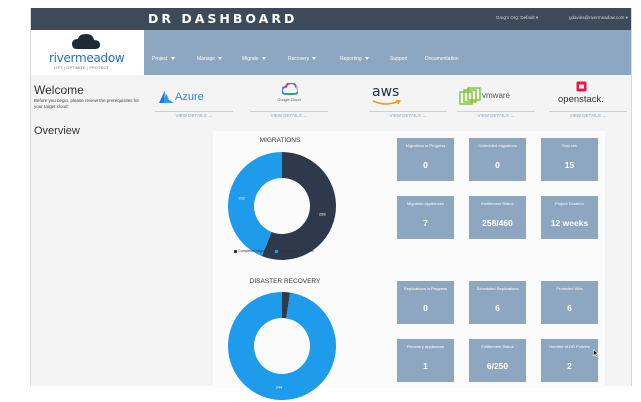 This screenshot has height=402, width=641. What do you see at coordinates (223, 18) in the screenshot?
I see `app-title: DR DASHBOARD` at bounding box center [223, 18].